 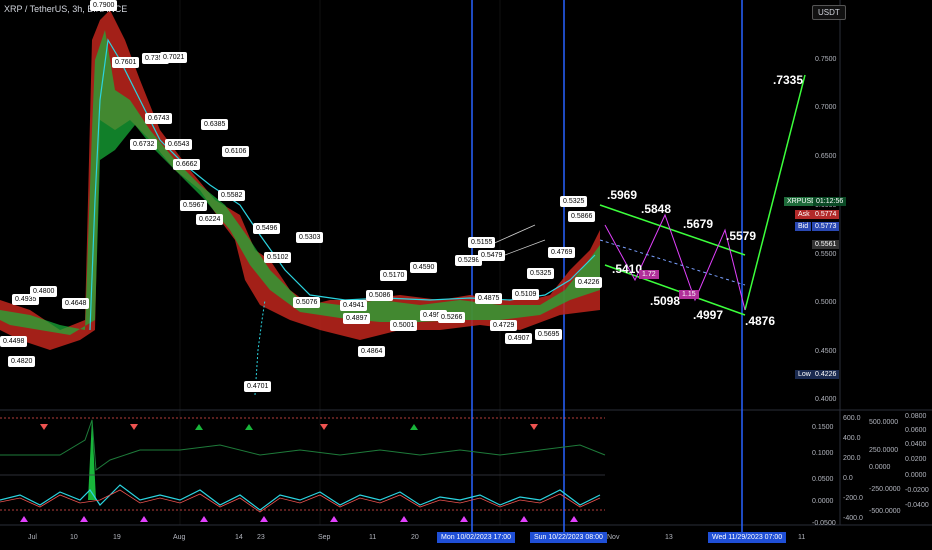 What do you see at coordinates (179, 537) in the screenshot?
I see `time-tick: Aug` at bounding box center [179, 537].